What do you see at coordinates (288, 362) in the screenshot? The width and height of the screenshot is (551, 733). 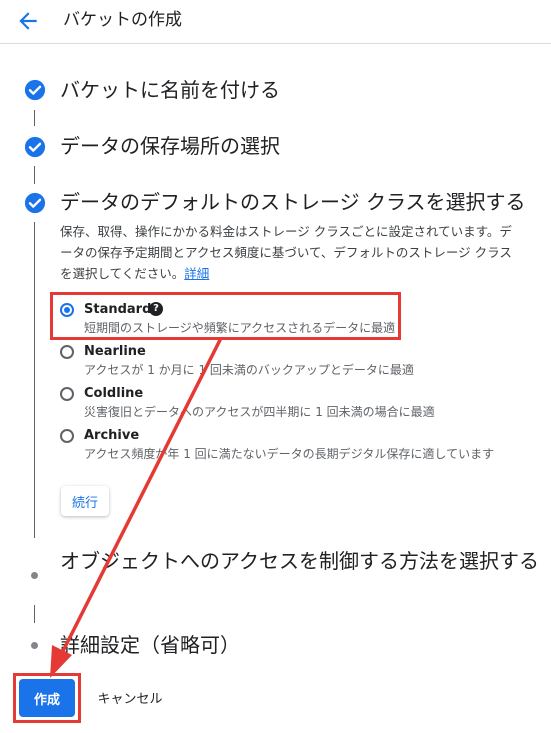 I see `option-nearline: Nearline アクセスが 1 か月に 1 回未満のバックアップとデータに最適` at bounding box center [288, 362].